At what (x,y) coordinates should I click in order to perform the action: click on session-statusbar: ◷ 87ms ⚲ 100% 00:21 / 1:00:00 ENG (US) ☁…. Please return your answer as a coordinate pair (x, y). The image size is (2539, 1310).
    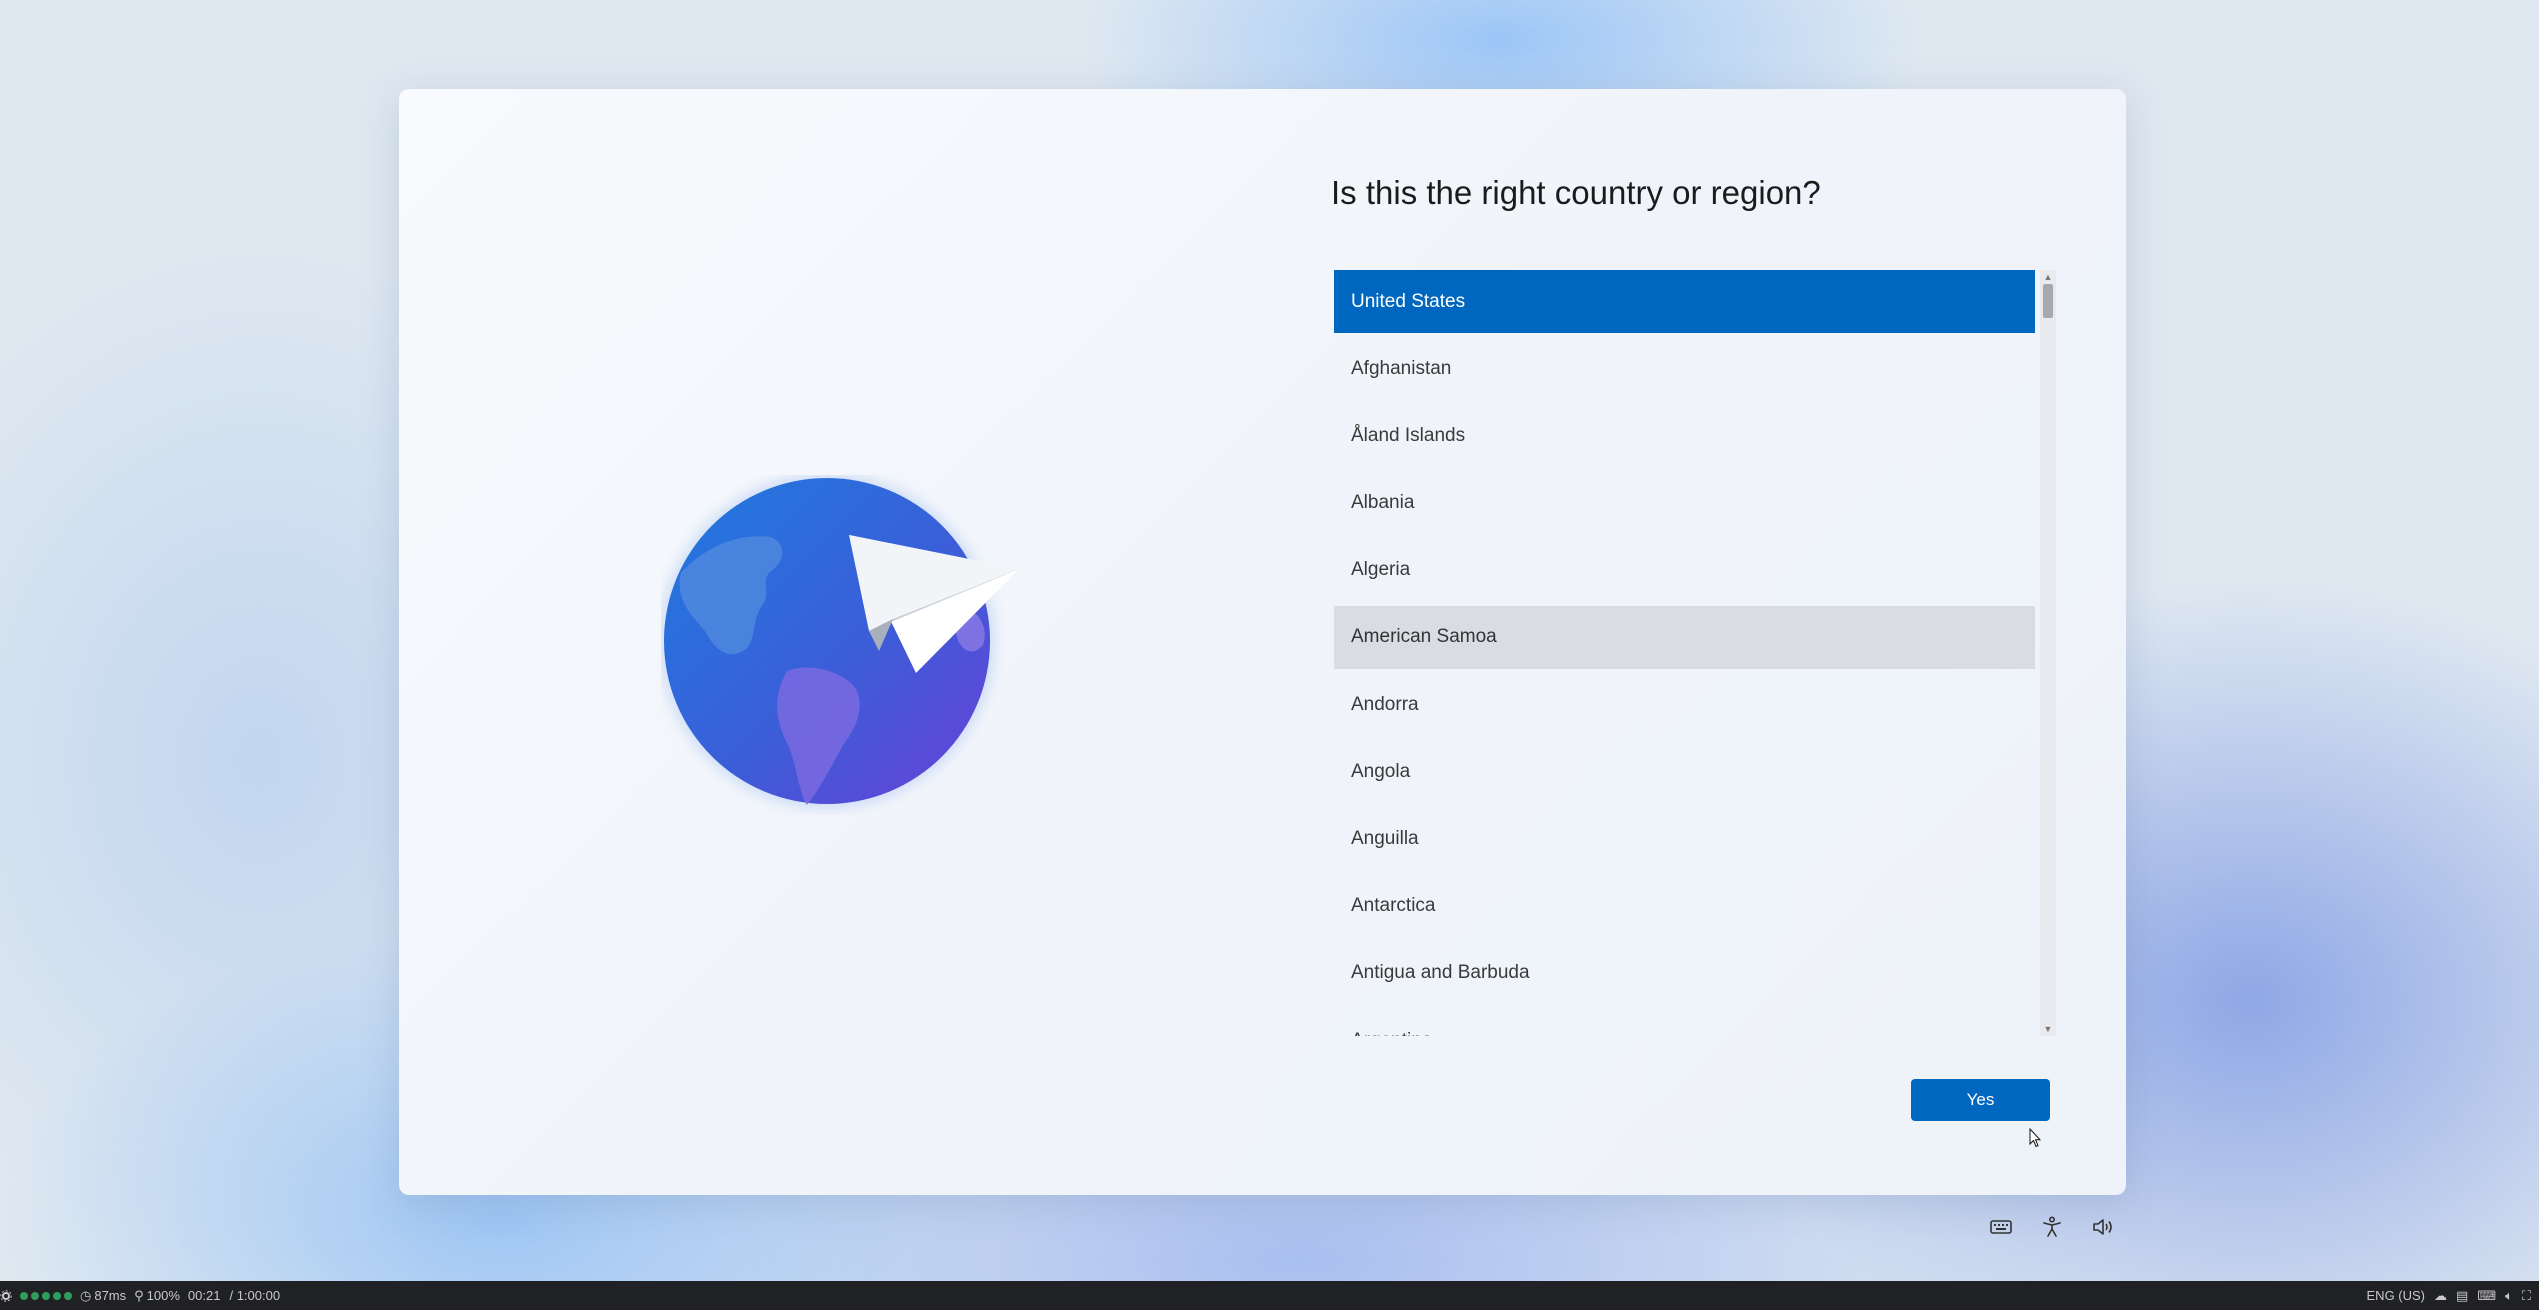
    Looking at the image, I should click on (1269, 1295).